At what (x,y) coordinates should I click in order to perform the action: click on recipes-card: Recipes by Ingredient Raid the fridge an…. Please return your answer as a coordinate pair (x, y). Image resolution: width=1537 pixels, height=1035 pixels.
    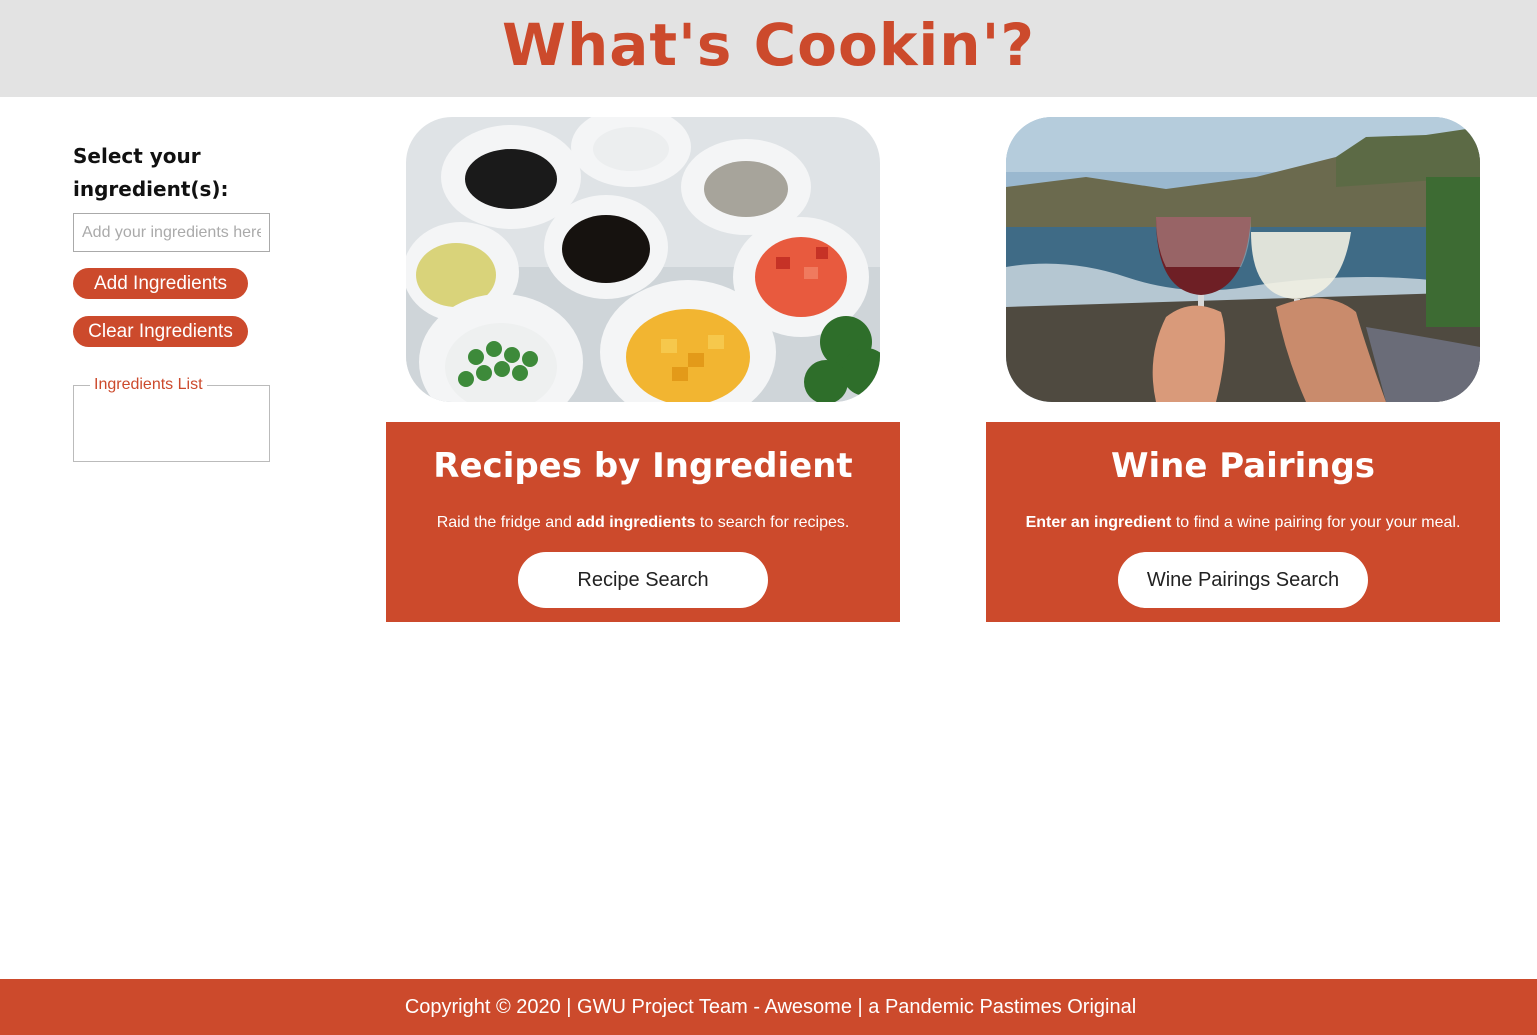
    Looking at the image, I should click on (643, 522).